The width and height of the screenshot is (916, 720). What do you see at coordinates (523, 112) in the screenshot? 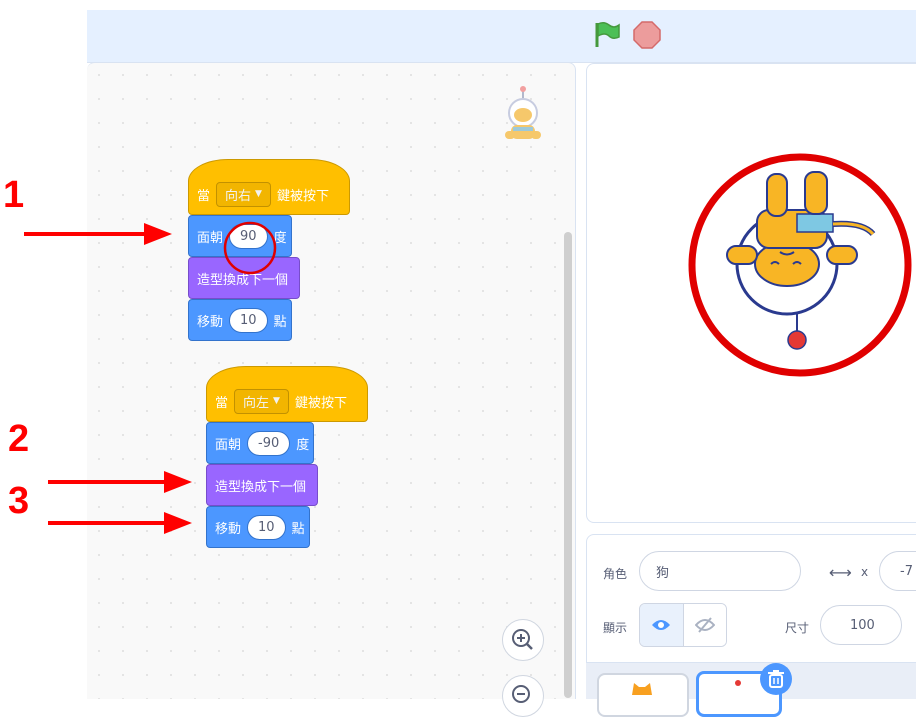
I see `sprite-thumbnail-icon` at bounding box center [523, 112].